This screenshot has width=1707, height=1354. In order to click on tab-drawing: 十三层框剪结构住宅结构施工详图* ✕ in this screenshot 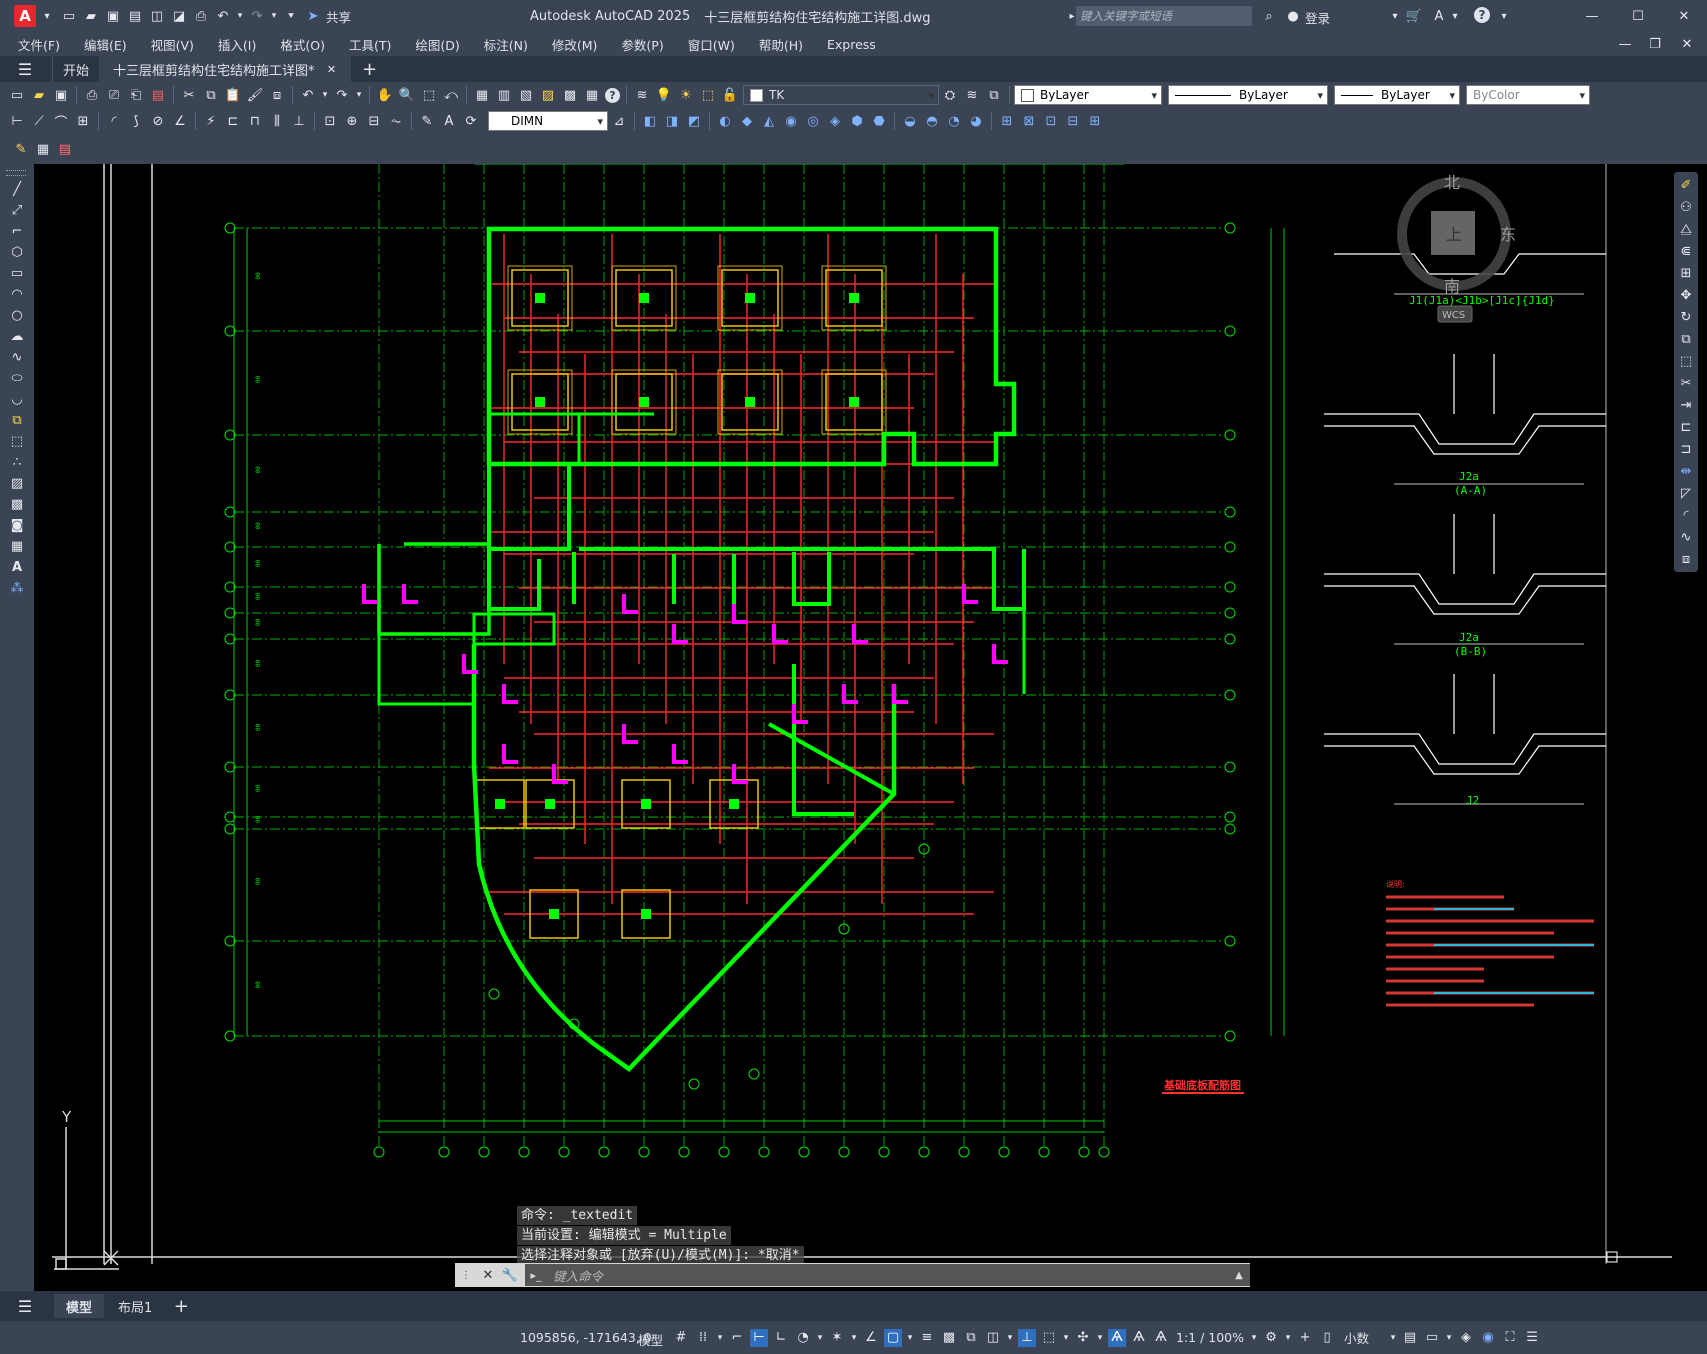, I will do `click(225, 69)`.